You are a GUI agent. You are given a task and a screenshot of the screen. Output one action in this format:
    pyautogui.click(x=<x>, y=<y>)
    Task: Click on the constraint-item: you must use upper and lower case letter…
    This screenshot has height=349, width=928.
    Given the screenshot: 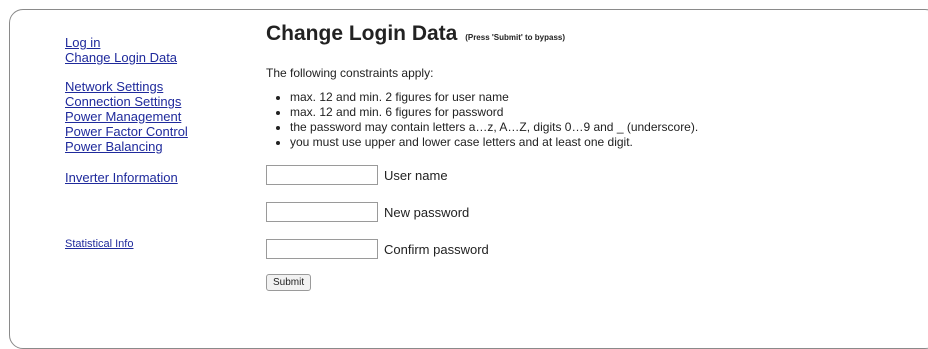 What is the action you would take?
    pyautogui.click(x=598, y=142)
    